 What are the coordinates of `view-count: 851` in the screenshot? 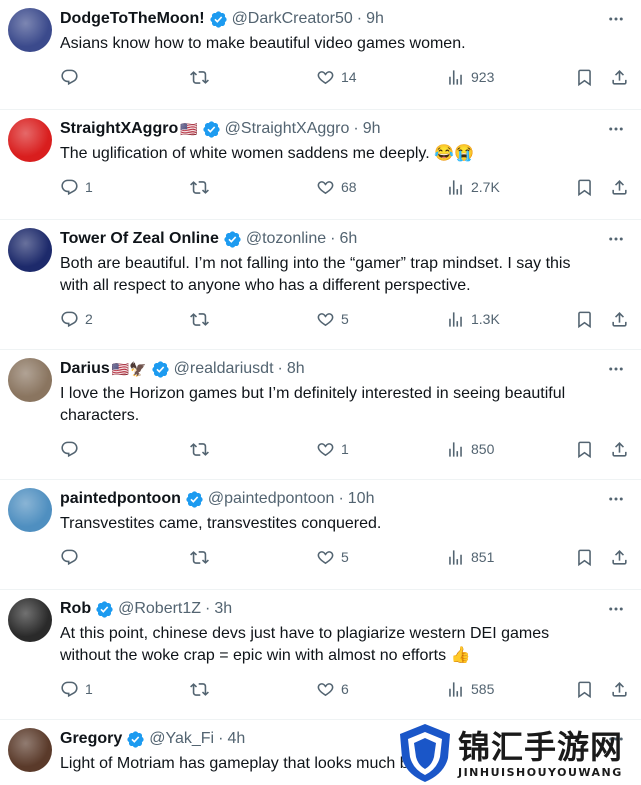 It's located at (483, 557).